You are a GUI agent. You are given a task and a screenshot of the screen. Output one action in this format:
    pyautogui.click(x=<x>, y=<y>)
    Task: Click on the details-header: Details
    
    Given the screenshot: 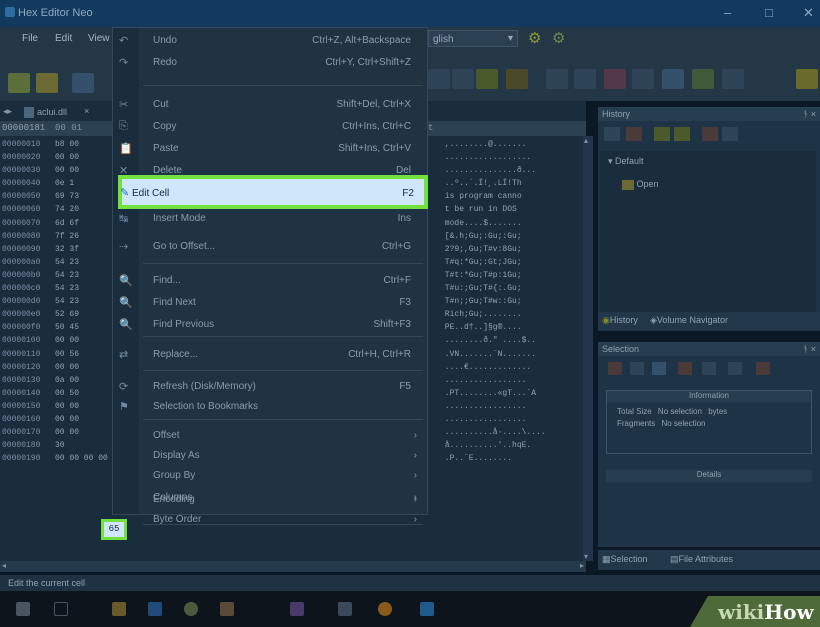 What is the action you would take?
    pyautogui.click(x=709, y=476)
    